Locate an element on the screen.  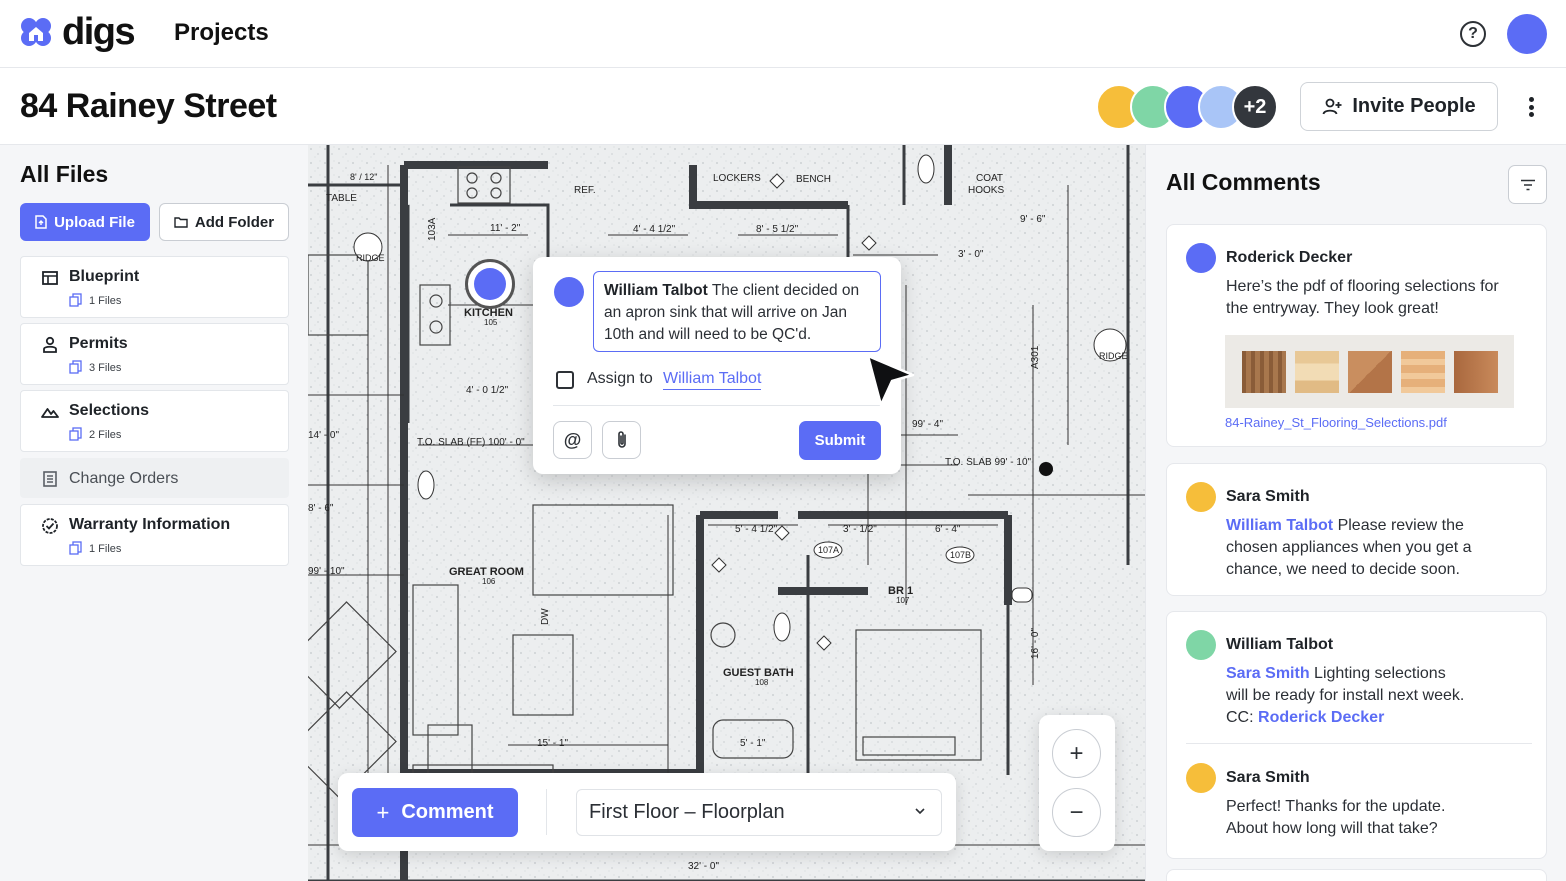
flooring-attachment-preview is located at coordinates (1369, 371).